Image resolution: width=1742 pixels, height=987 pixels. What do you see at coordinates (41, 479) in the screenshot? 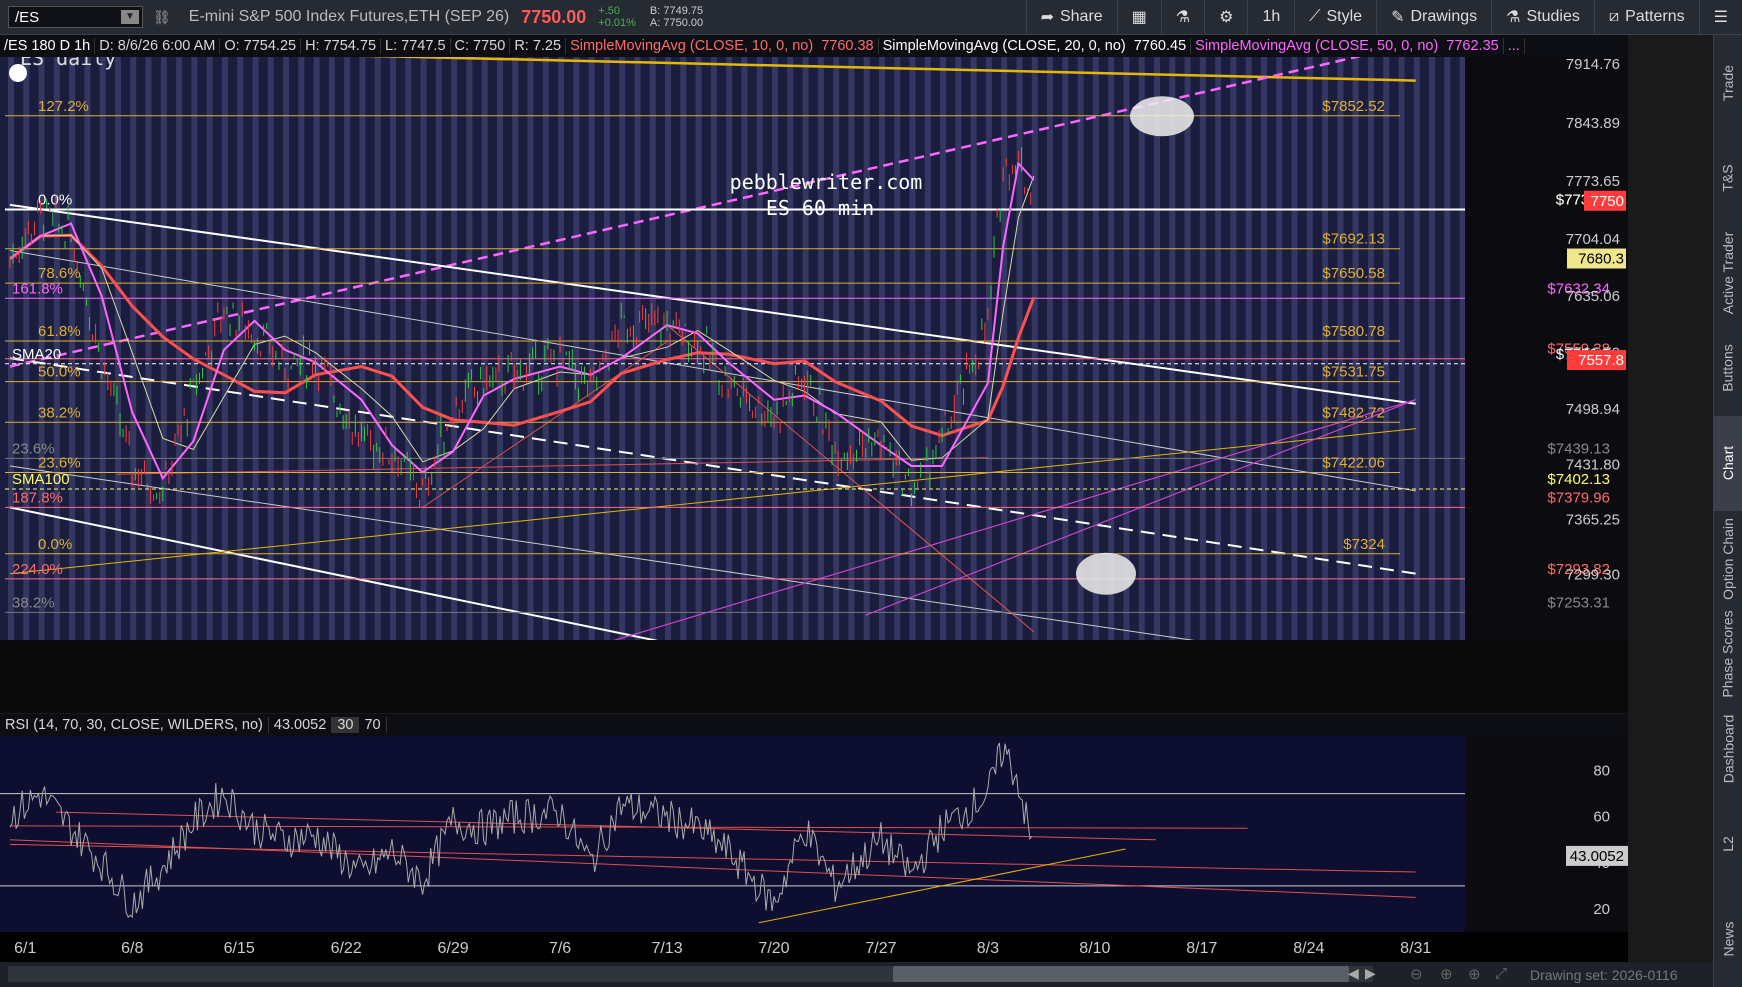
I see `fib-left-label: SMA100` at bounding box center [41, 479].